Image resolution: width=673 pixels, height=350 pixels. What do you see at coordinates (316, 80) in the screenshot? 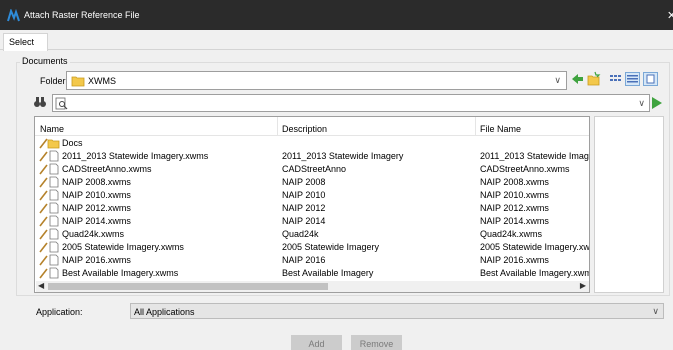
I see `folder-combobox: XWMS ∨` at bounding box center [316, 80].